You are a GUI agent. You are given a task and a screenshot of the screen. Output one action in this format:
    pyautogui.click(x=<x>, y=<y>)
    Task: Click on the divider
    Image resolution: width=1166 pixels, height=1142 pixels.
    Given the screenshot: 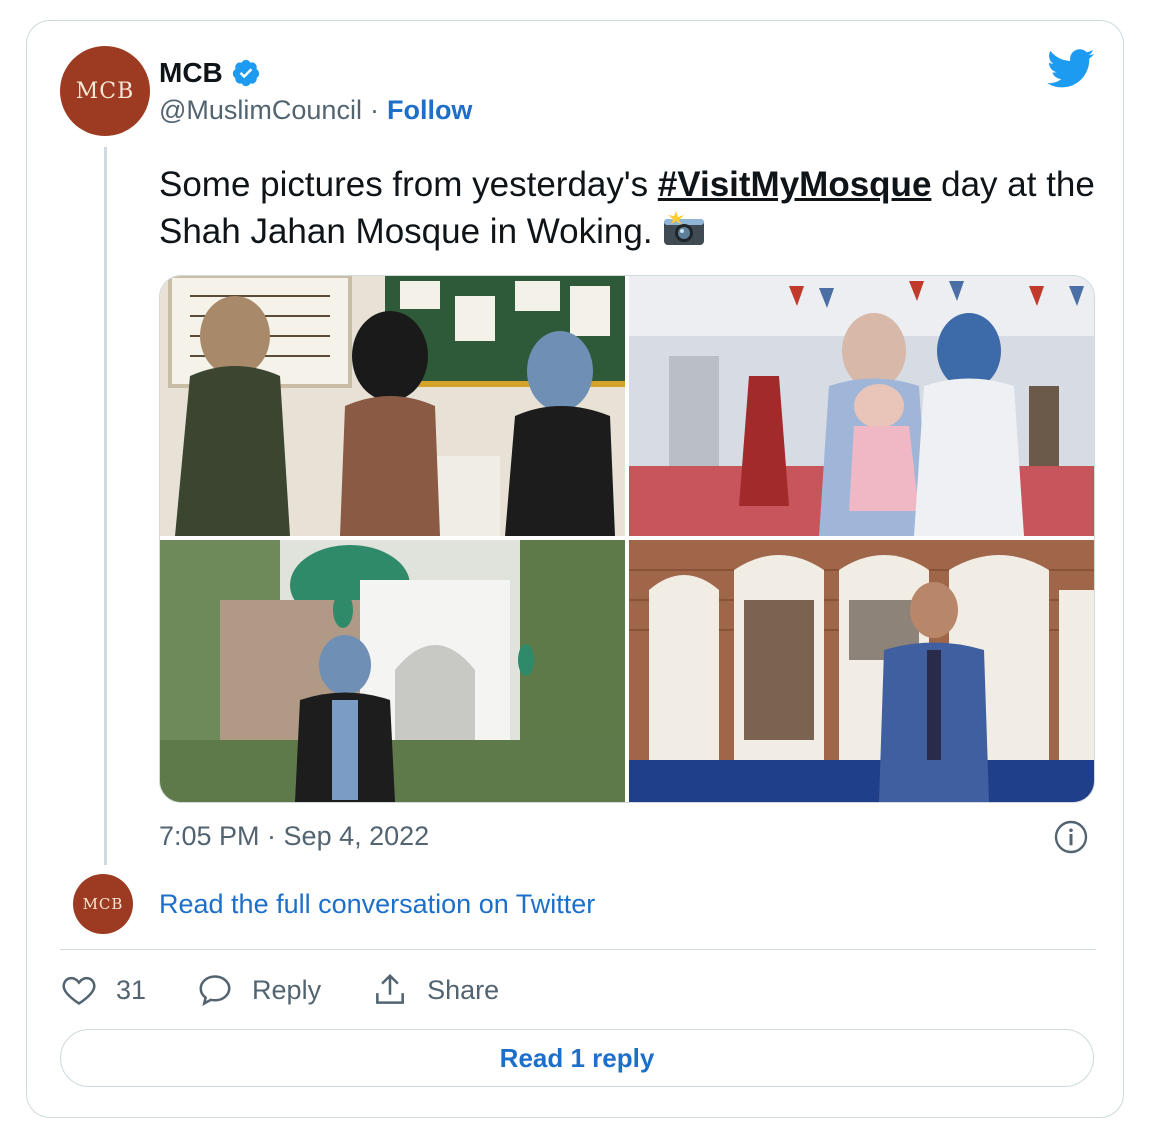 What is the action you would take?
    pyautogui.click(x=578, y=949)
    